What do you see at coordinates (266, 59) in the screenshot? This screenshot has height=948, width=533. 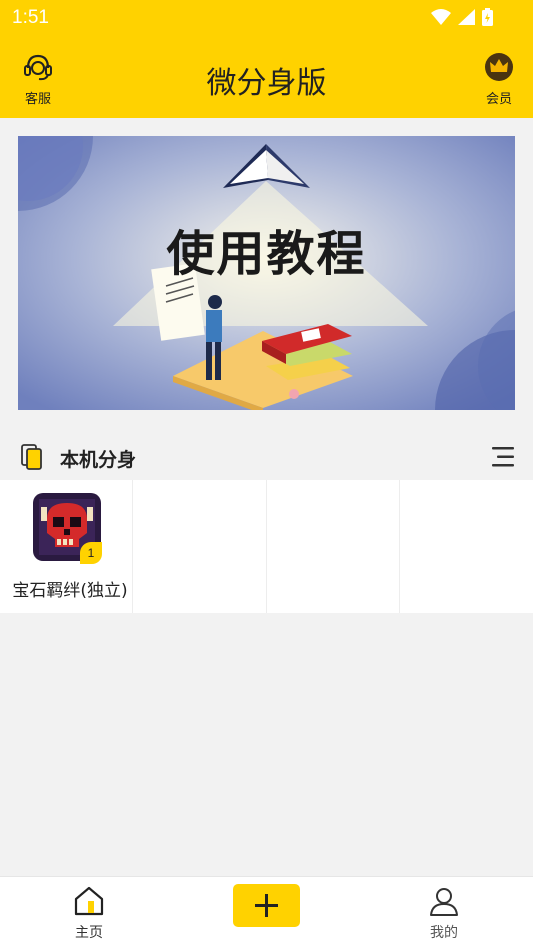 I see `top-header: 1:51 客服 微分身版 会员` at bounding box center [266, 59].